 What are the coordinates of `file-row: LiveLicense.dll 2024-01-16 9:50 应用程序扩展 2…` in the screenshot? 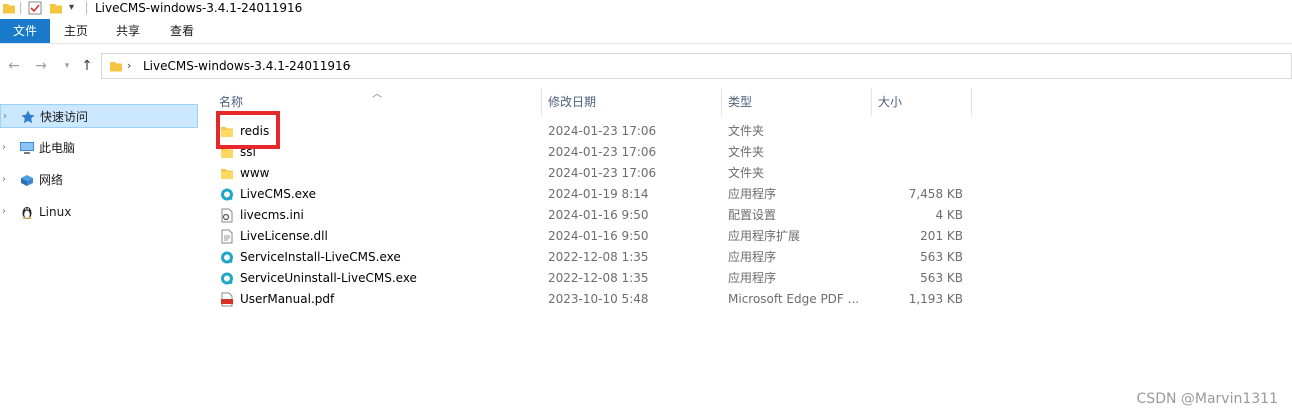 It's located at (593, 236).